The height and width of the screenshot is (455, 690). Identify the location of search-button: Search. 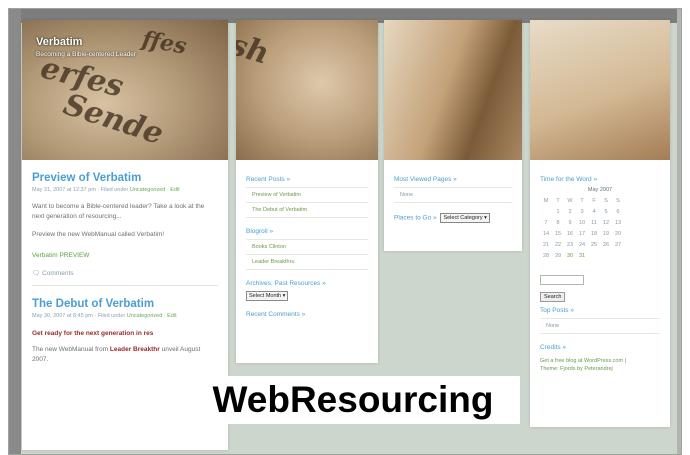
(553, 297).